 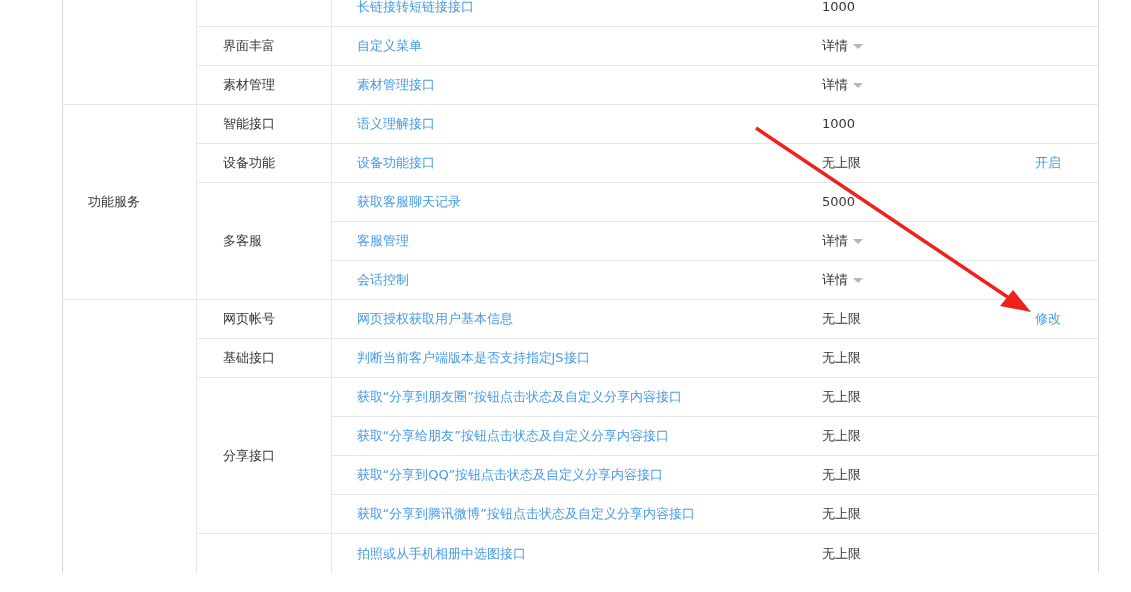 What do you see at coordinates (248, 319) in the screenshot?
I see `subcategory-label: 网页帐号` at bounding box center [248, 319].